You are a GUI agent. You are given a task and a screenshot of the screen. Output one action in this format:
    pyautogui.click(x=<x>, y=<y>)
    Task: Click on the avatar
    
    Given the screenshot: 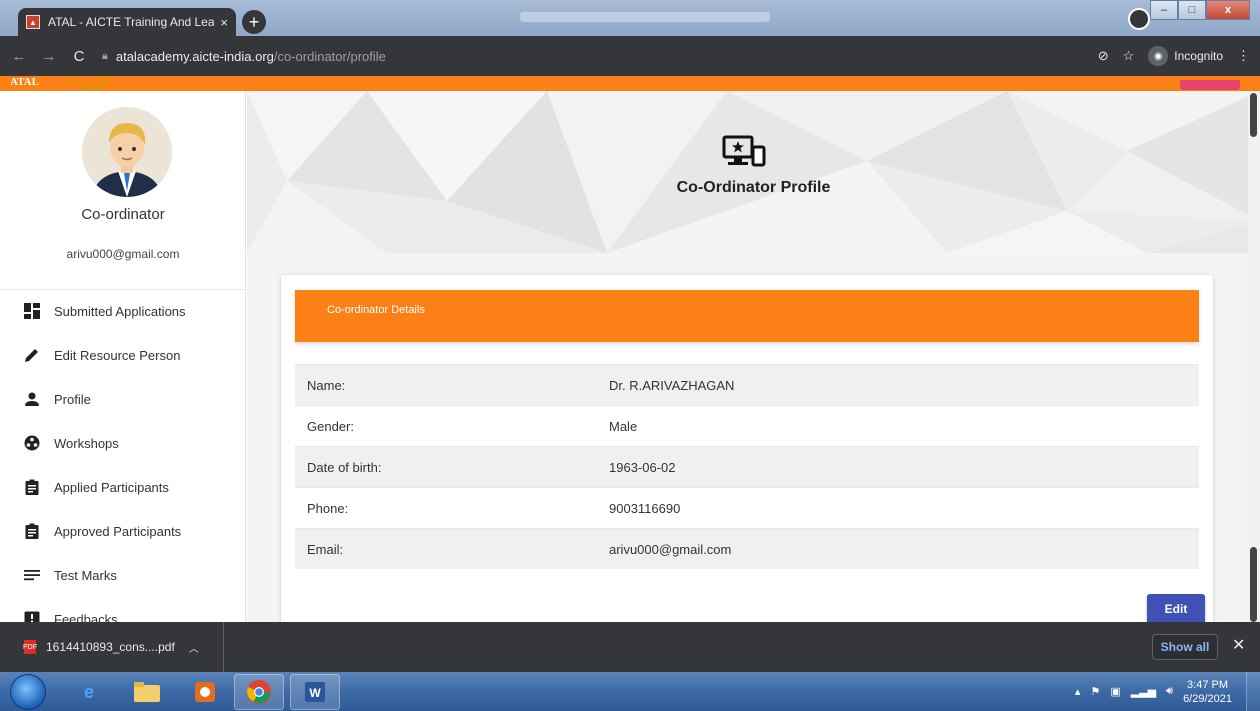 What is the action you would take?
    pyautogui.click(x=127, y=152)
    